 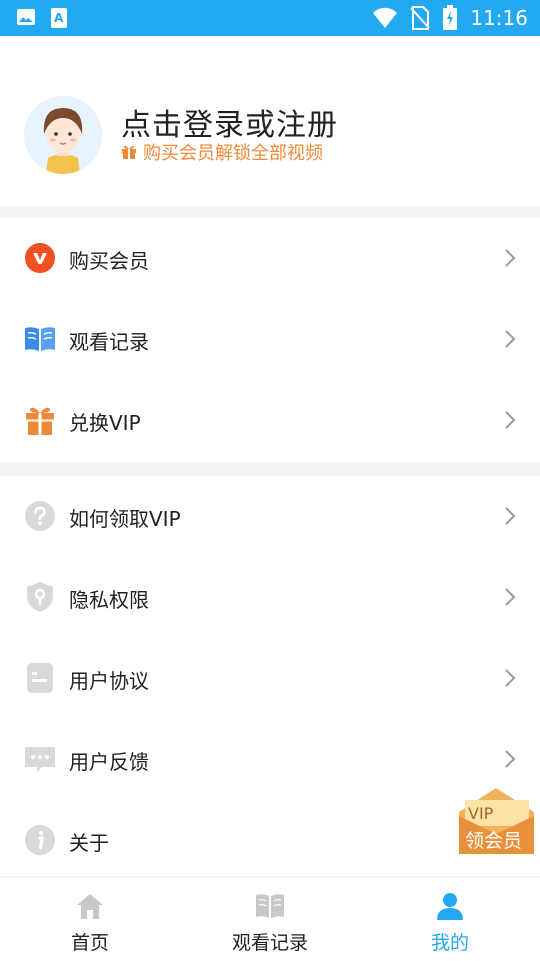 I want to click on bottom-tab-bar: 首页 观看记录 我的, so click(x=270, y=918).